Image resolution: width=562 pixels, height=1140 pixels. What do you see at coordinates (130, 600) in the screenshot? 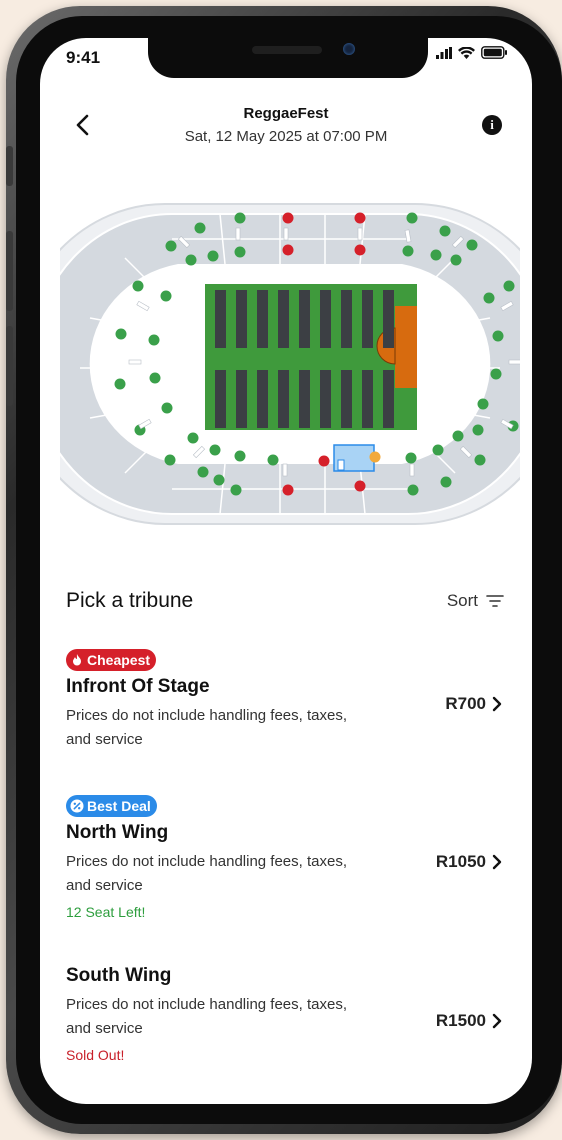
I see `section-title: Pick a tribune` at bounding box center [130, 600].